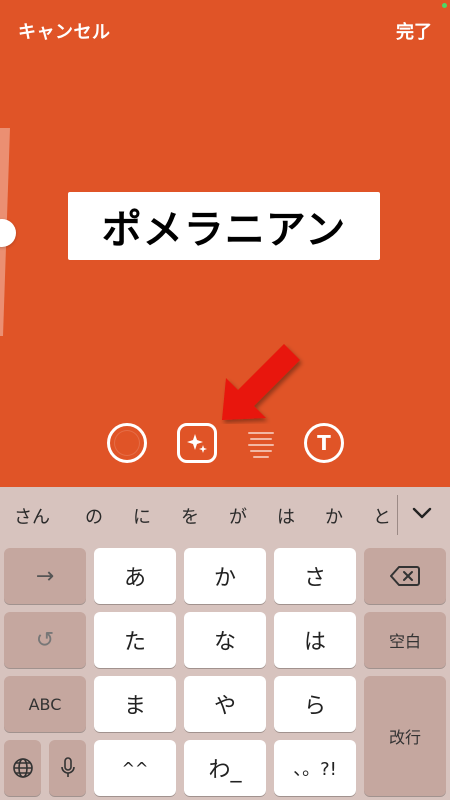  I want to click on align-lines-icon, so click(261, 445).